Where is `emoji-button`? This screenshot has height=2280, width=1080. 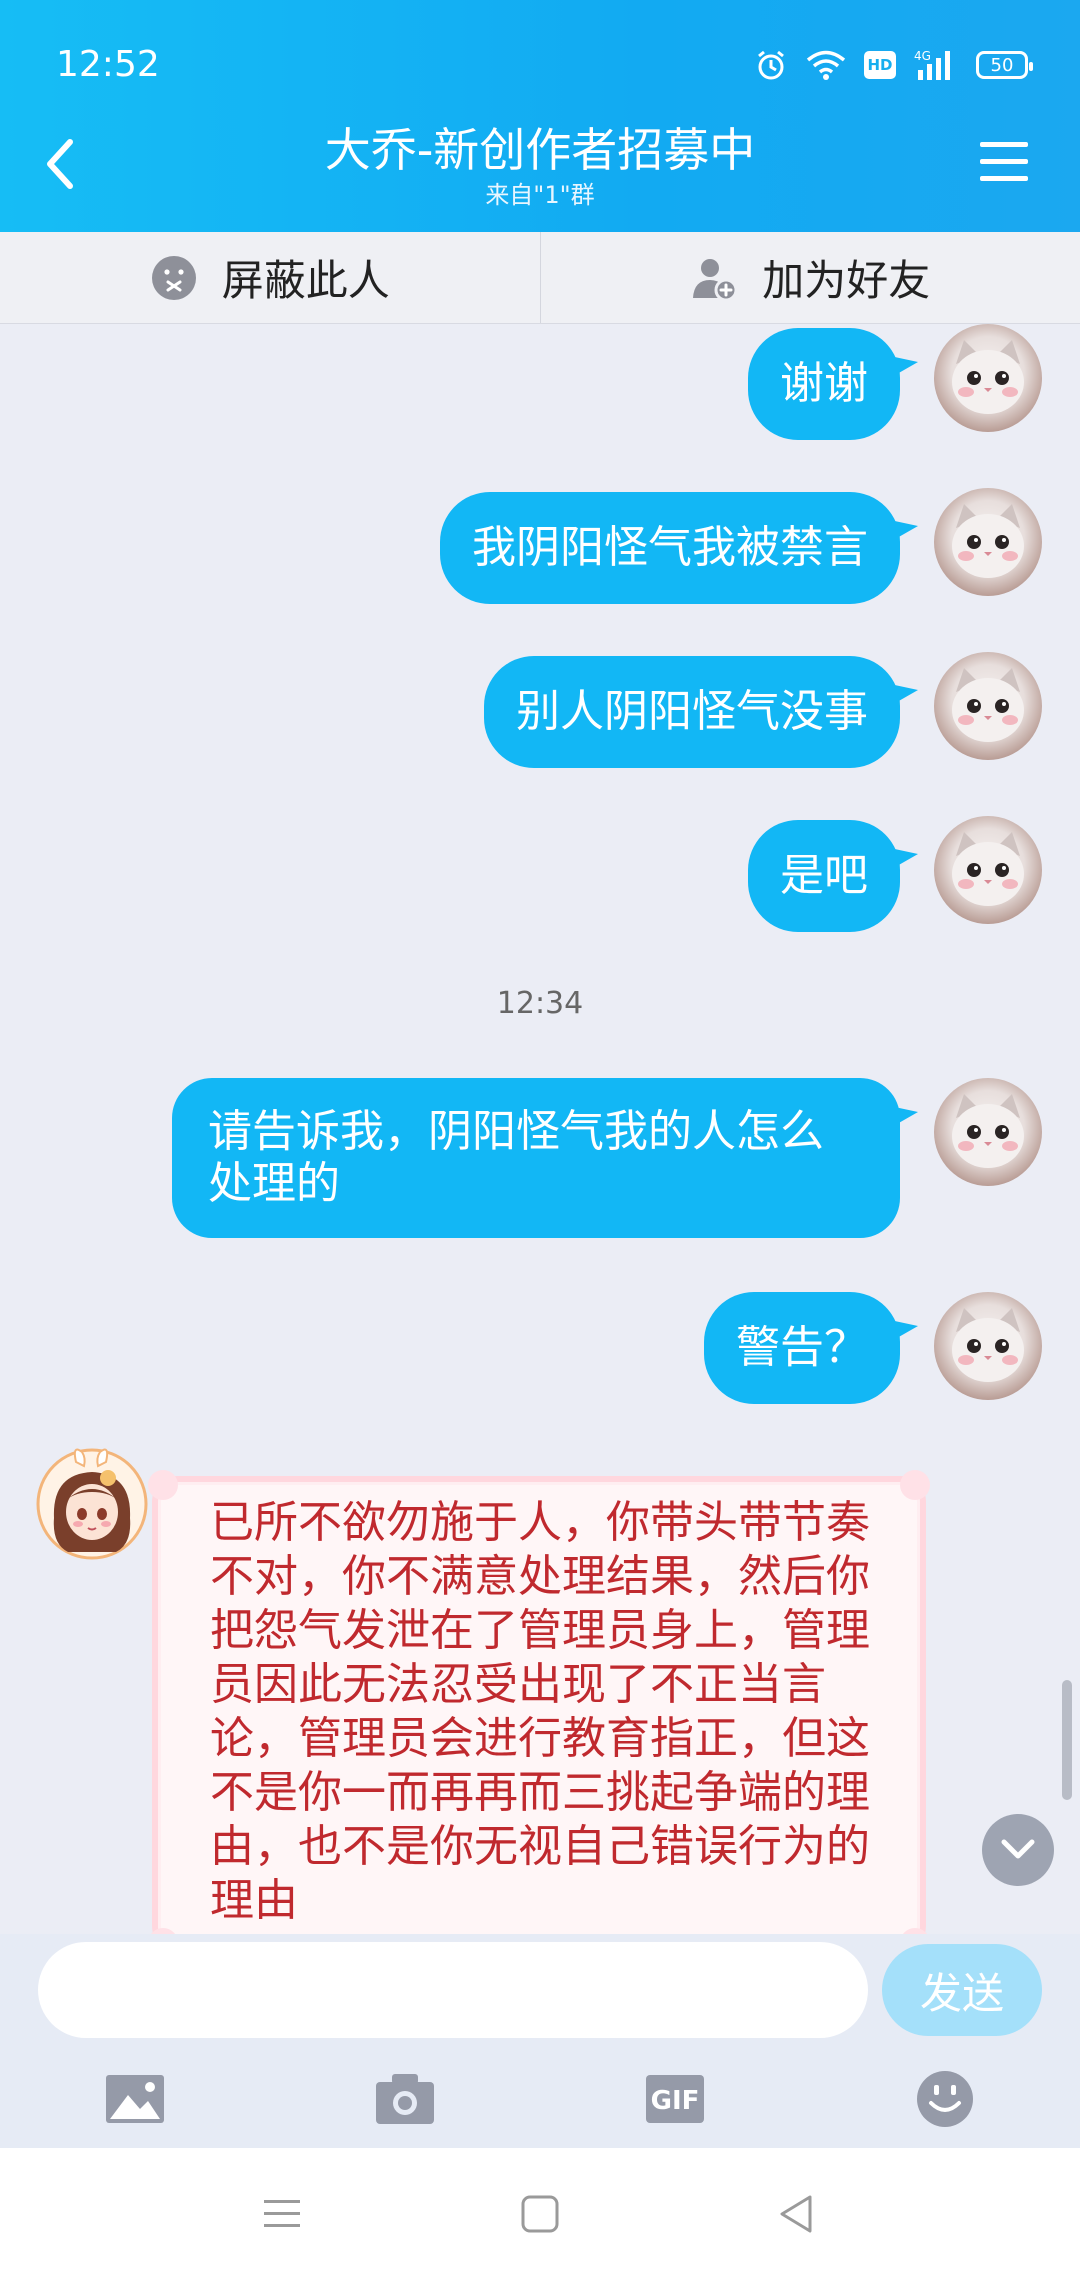 emoji-button is located at coordinates (945, 2099).